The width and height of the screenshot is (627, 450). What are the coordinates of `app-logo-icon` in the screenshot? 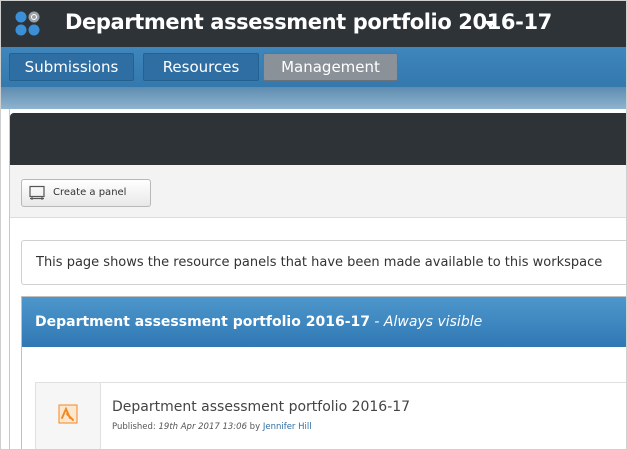 It's located at (27, 23).